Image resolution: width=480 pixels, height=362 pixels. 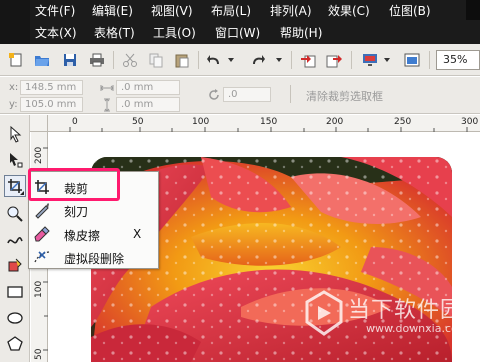 I want to click on watermark-logo-icon, so click(x=324, y=313).